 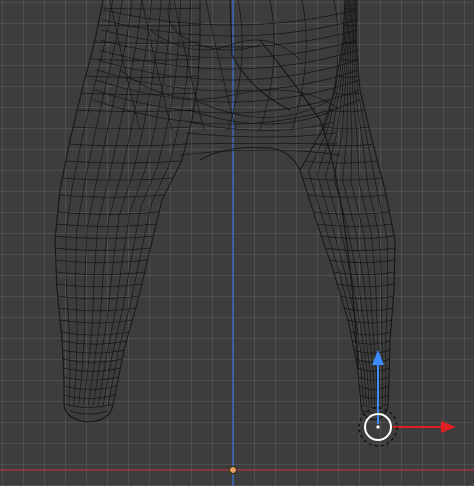 What do you see at coordinates (448, 427) in the screenshot?
I see `gizmo-x-arrow-head` at bounding box center [448, 427].